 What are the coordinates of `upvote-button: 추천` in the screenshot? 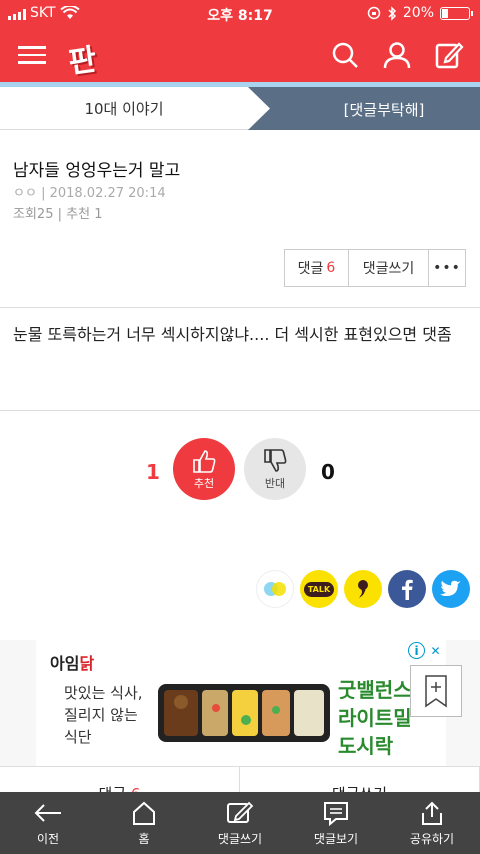 It's located at (204, 469).